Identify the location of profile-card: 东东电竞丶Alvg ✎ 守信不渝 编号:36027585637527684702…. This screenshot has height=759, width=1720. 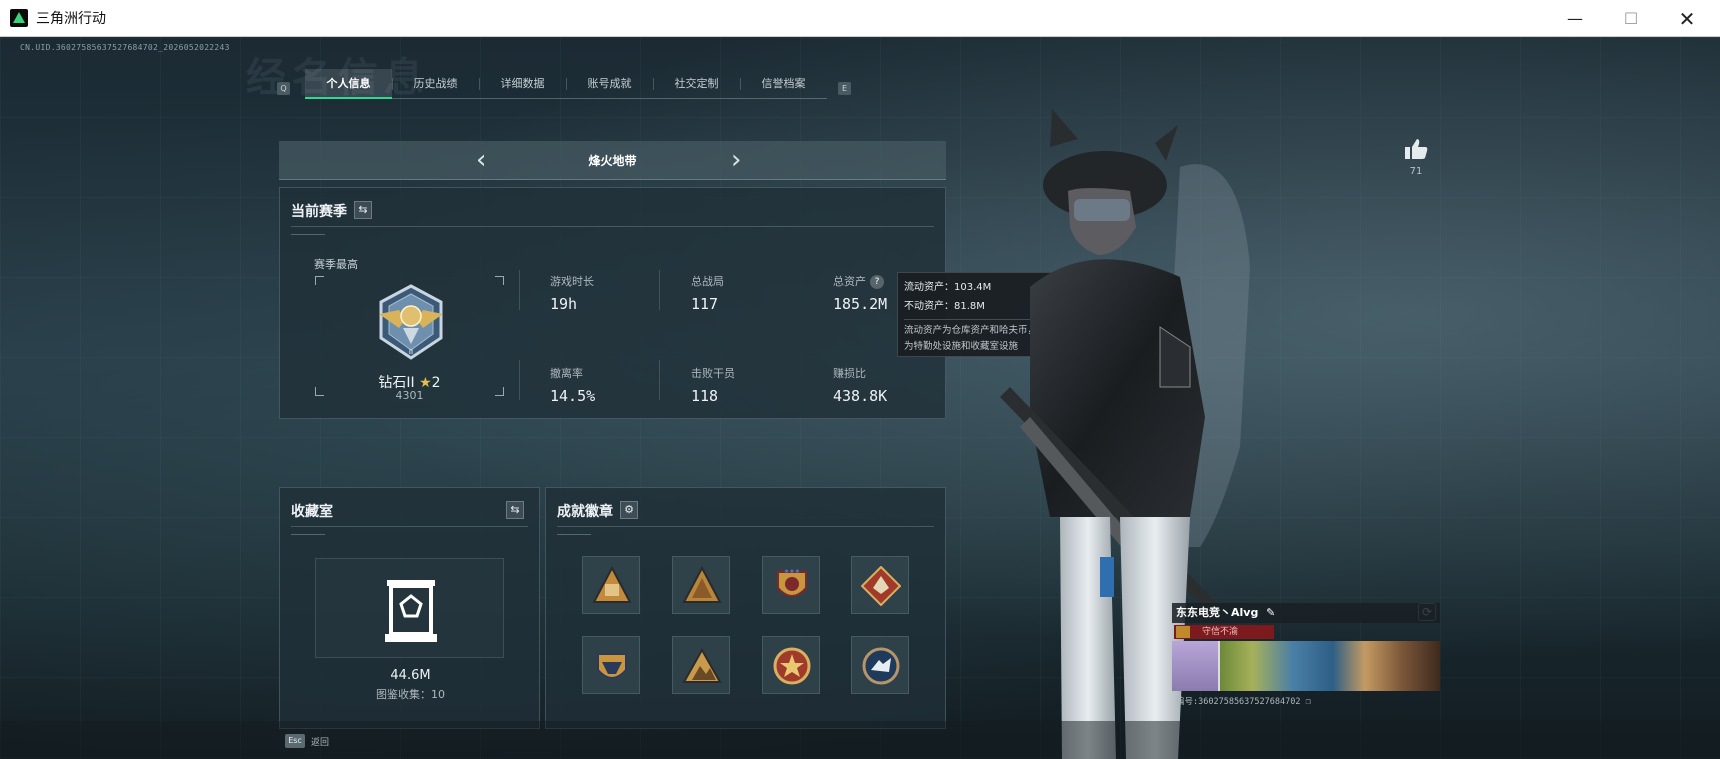
(1306, 656).